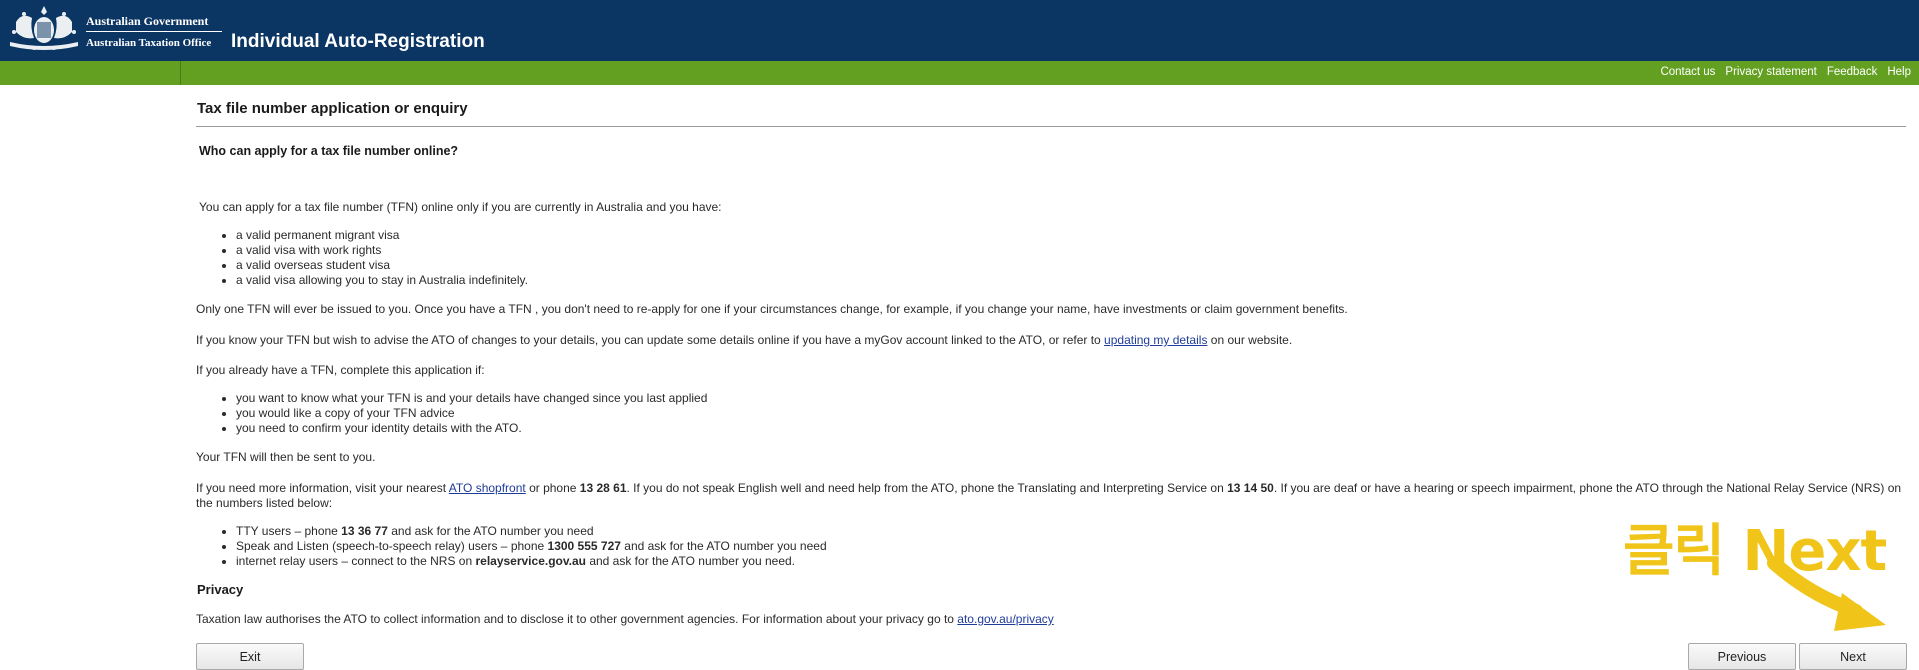 The height and width of the screenshot is (670, 1919). I want to click on gov-divider, so click(154, 31).